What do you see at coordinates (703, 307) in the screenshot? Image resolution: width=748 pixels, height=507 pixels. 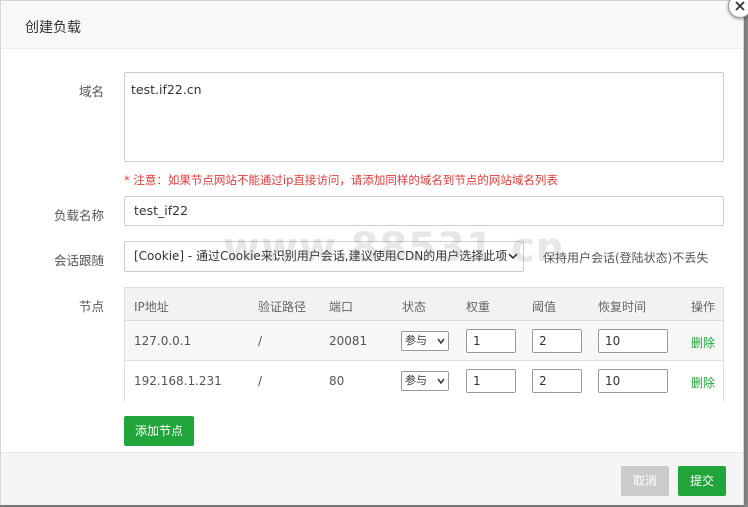 I see `col-action: 操作` at bounding box center [703, 307].